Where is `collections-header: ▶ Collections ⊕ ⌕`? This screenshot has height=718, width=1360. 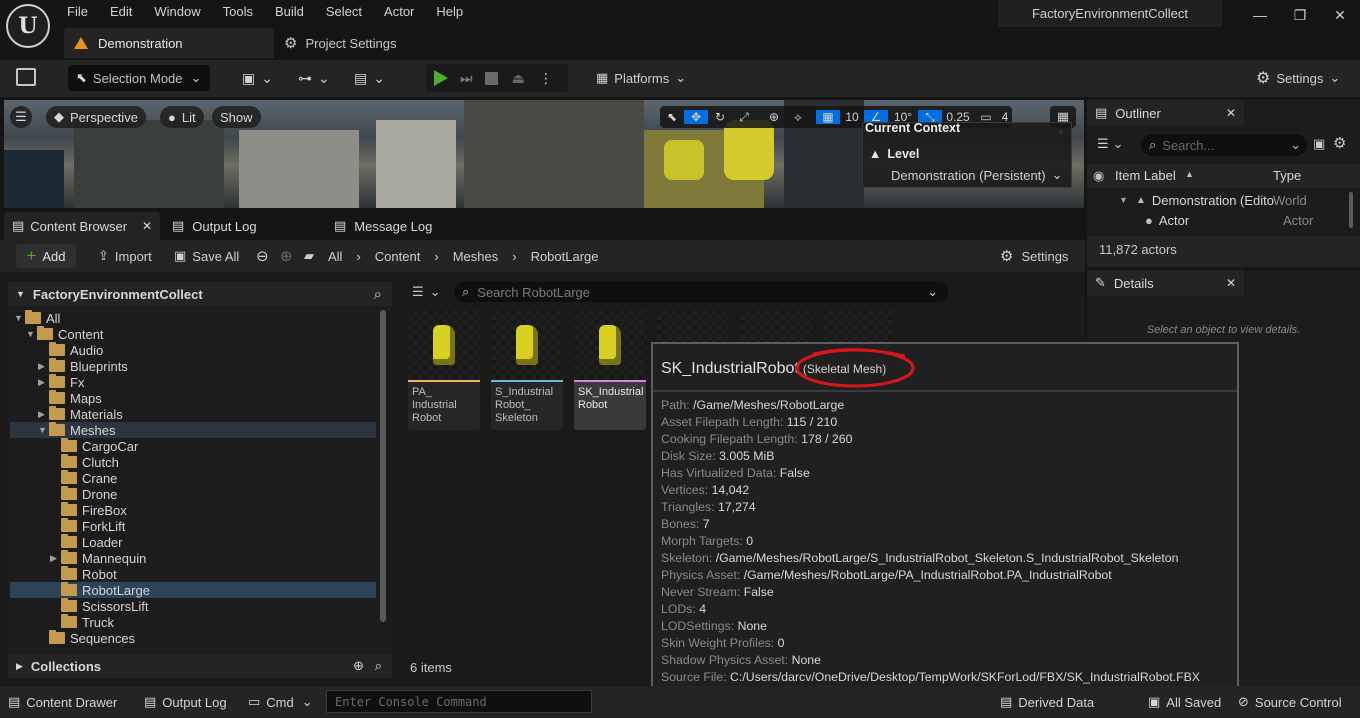
collections-header: ▶ Collections ⊕ ⌕ is located at coordinates (200, 666).